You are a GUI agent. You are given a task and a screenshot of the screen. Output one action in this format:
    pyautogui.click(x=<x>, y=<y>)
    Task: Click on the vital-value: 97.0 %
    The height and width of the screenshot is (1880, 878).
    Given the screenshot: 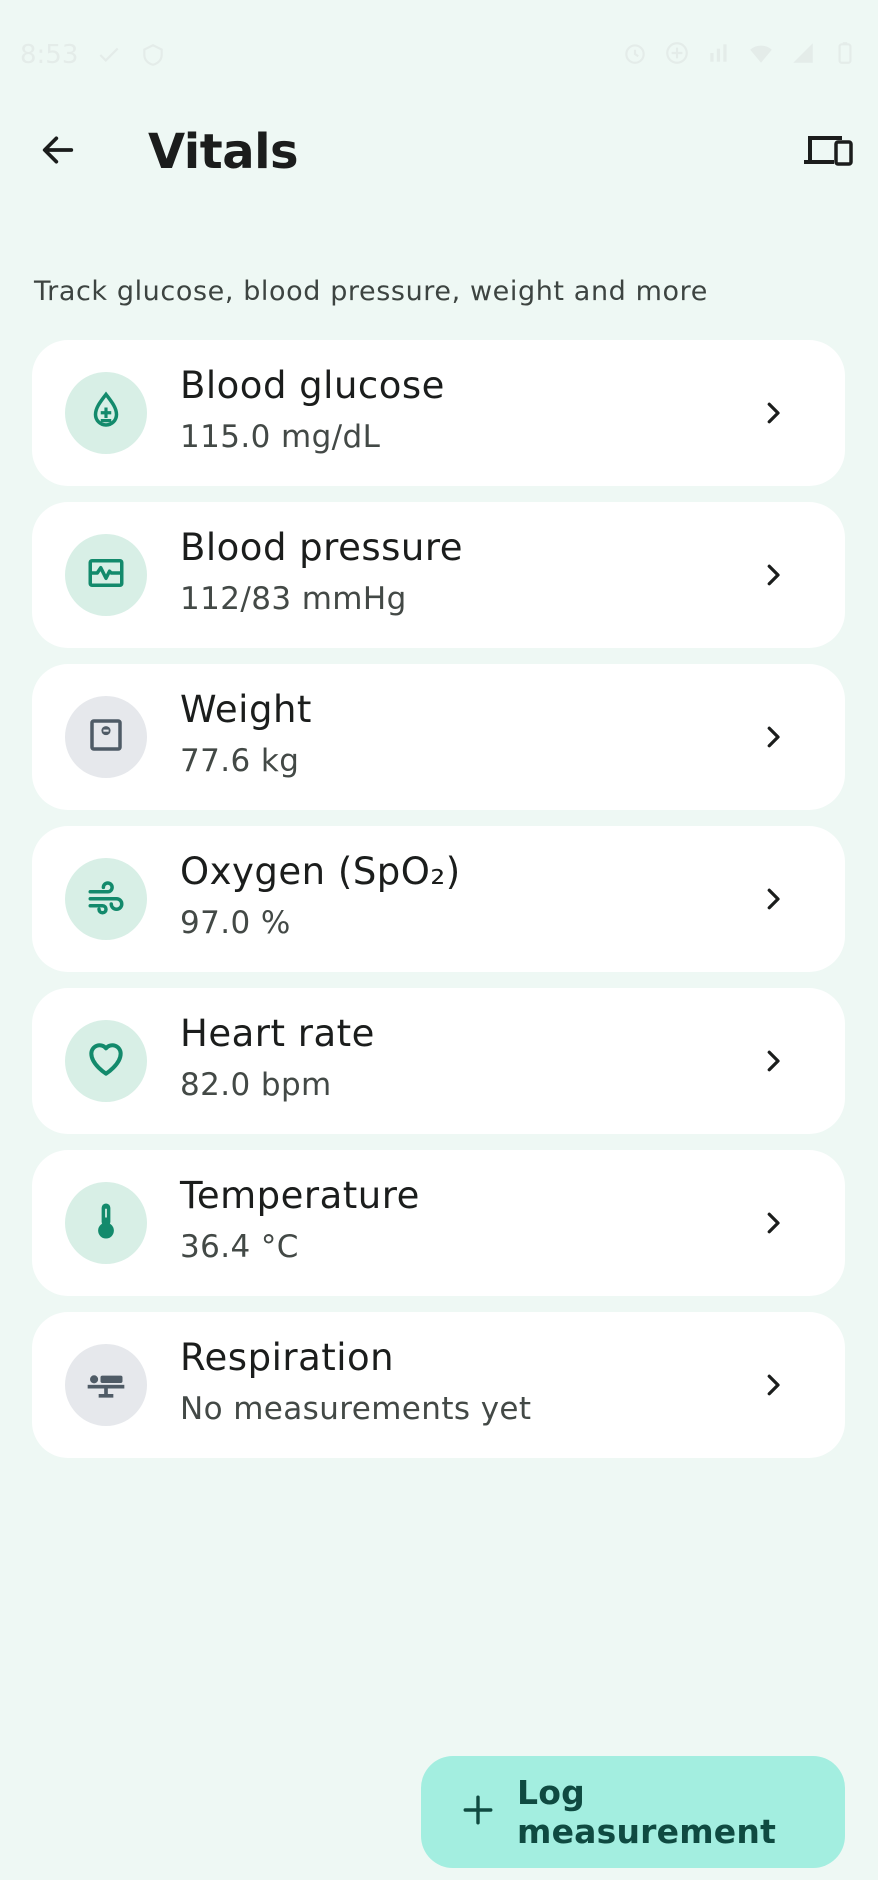 What is the action you would take?
    pyautogui.click(x=235, y=923)
    